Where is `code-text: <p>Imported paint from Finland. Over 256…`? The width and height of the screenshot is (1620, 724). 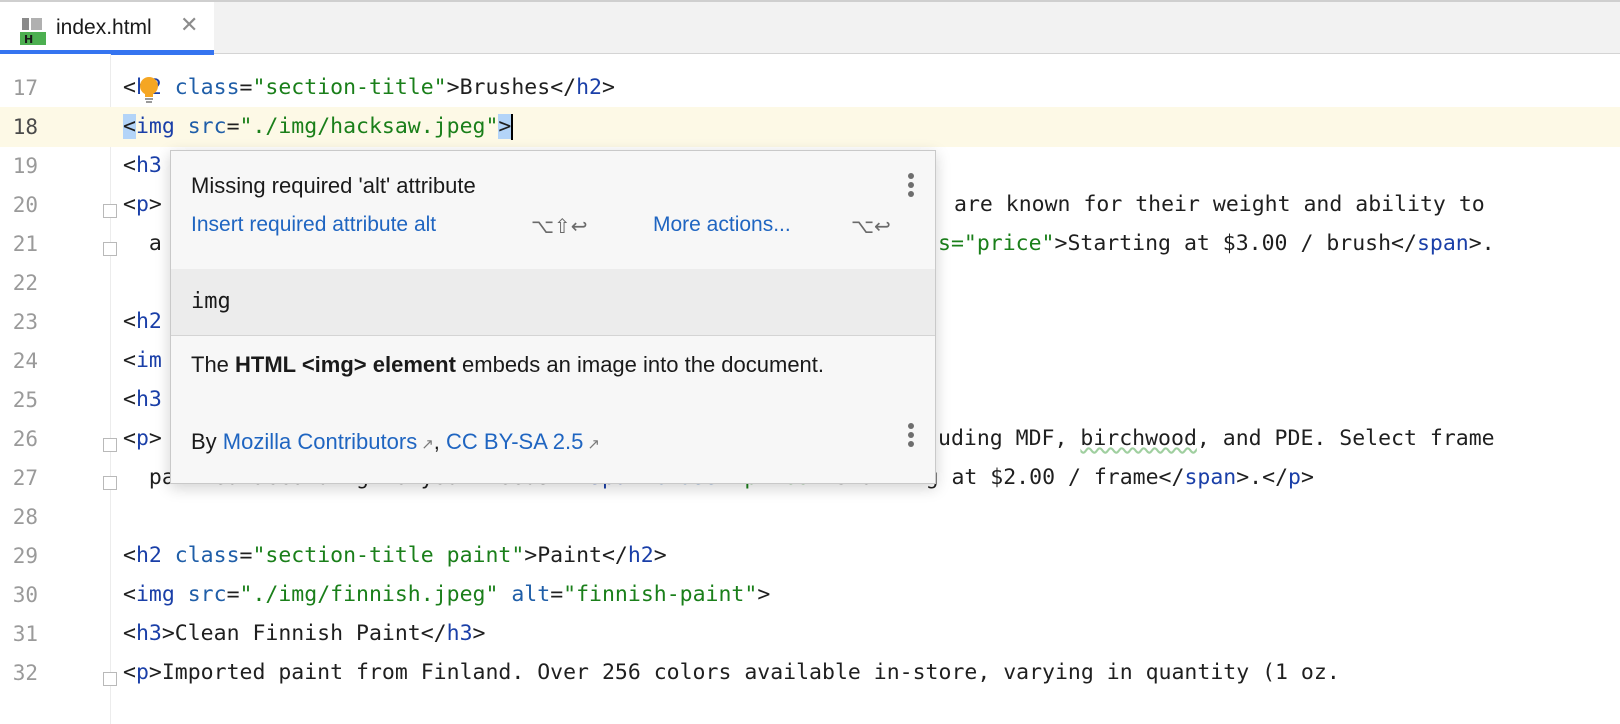
code-text: <p>Imported paint from Finland. Over 256… is located at coordinates (731, 672).